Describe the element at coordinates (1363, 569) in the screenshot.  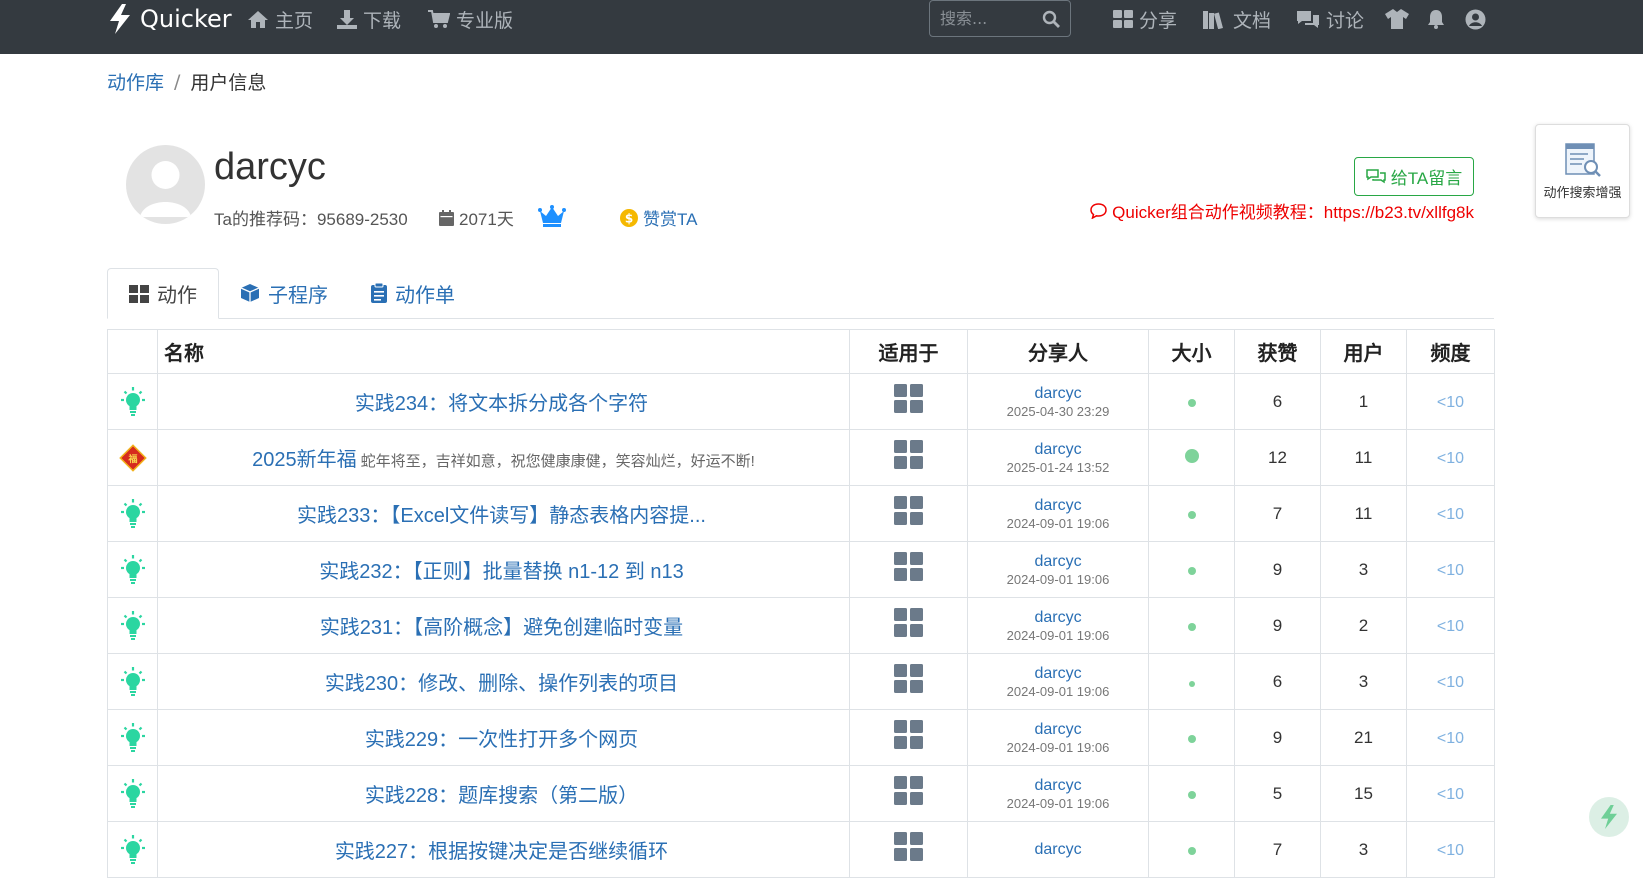
I see `users-cell: 3` at that location.